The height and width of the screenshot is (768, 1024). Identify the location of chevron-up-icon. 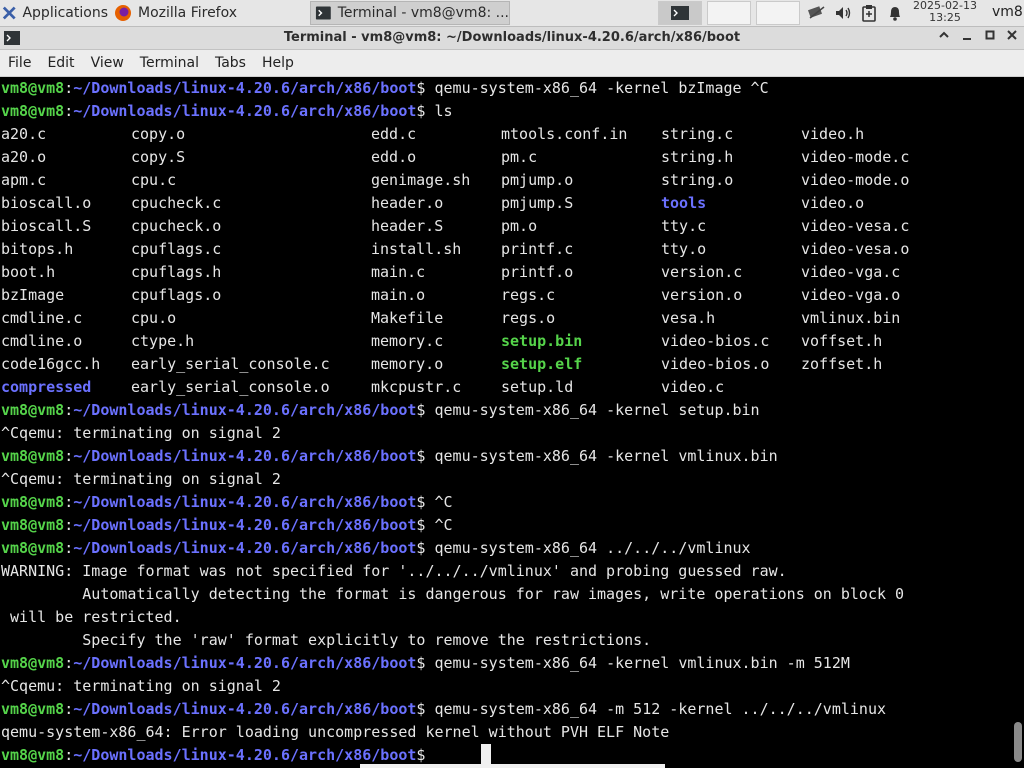
(944, 38).